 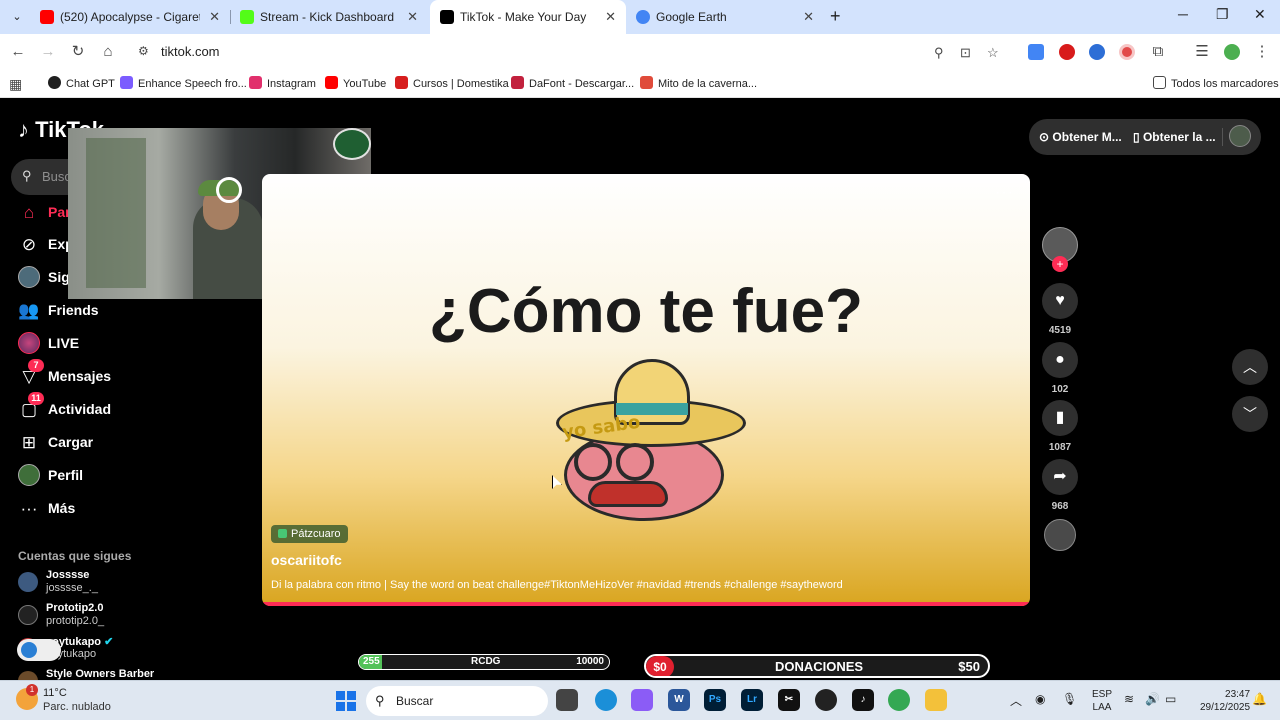 What do you see at coordinates (1060, 535) in the screenshot?
I see `music-disc-avatar` at bounding box center [1060, 535].